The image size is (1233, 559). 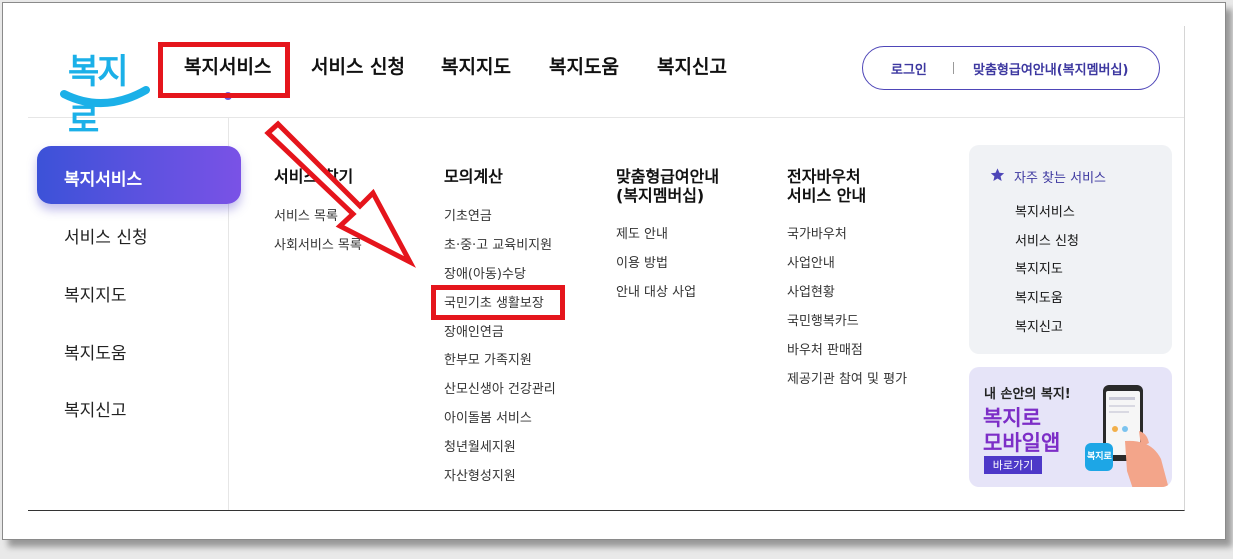 What do you see at coordinates (500, 387) in the screenshot?
I see `link-maternal-newborn: 산모신생아 건강관리` at bounding box center [500, 387].